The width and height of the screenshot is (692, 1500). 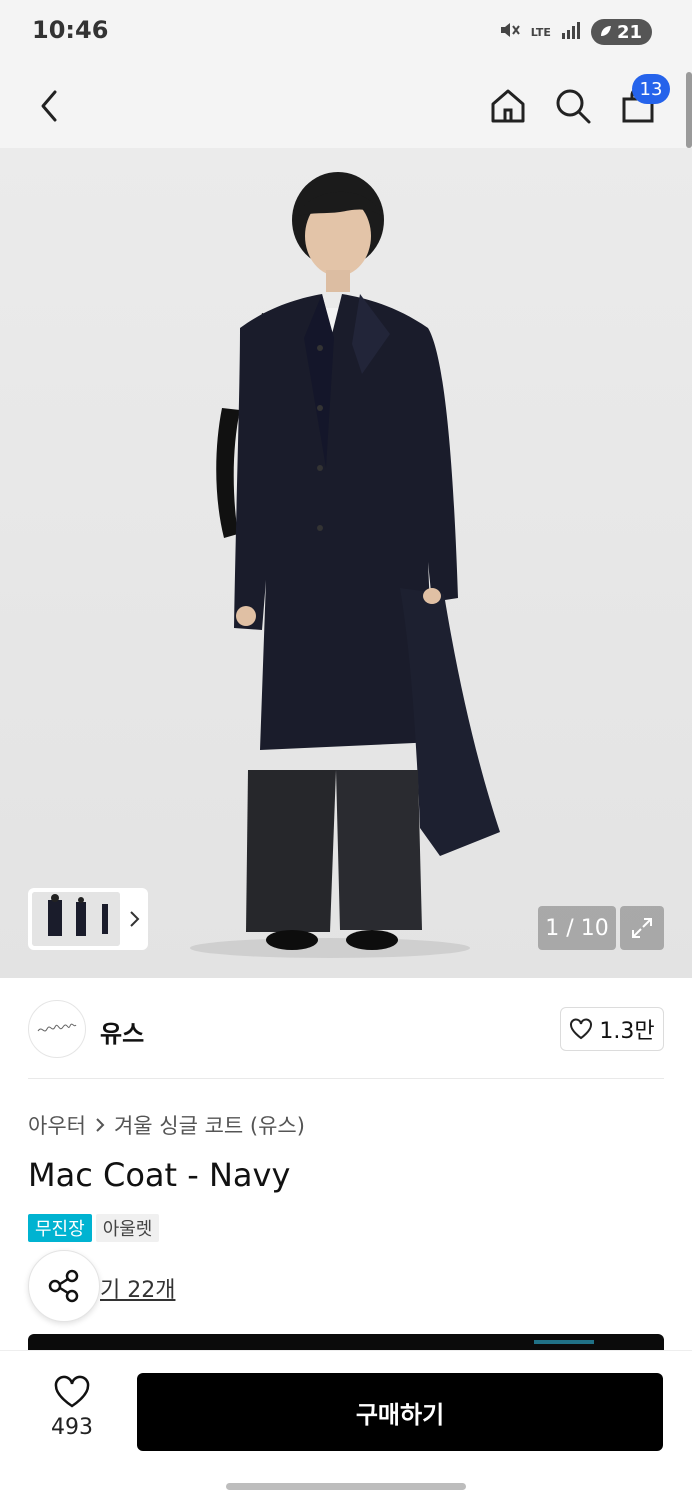 What do you see at coordinates (72, 1411) in the screenshot?
I see `wishlist-button: 493` at bounding box center [72, 1411].